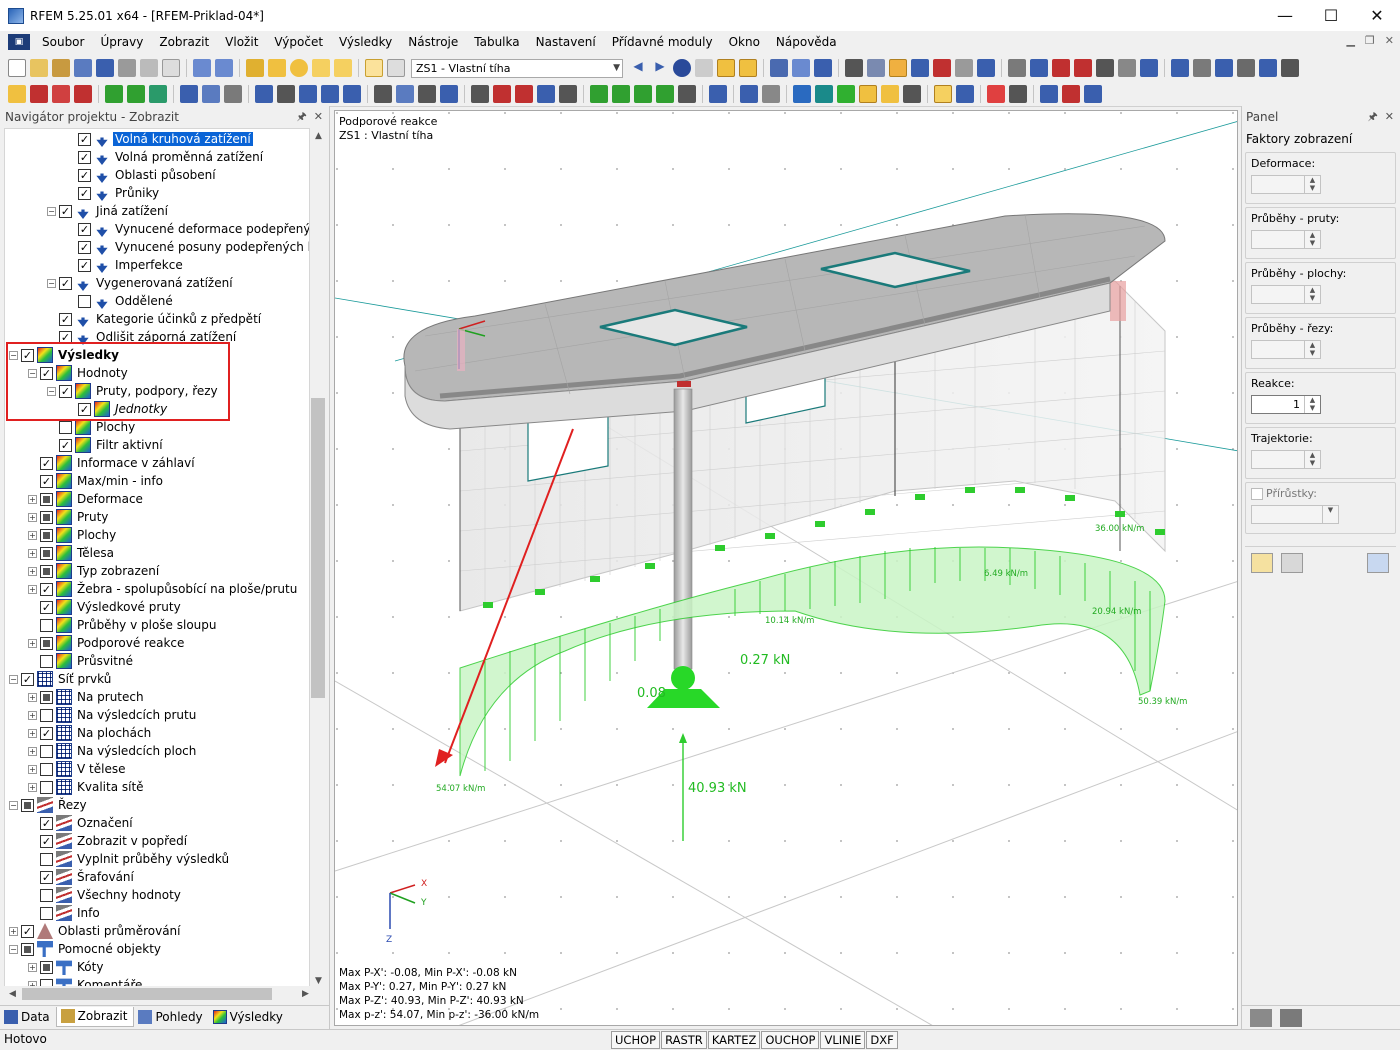 This screenshot has height=1050, width=1400. I want to click on save-icon, so click(105, 68).